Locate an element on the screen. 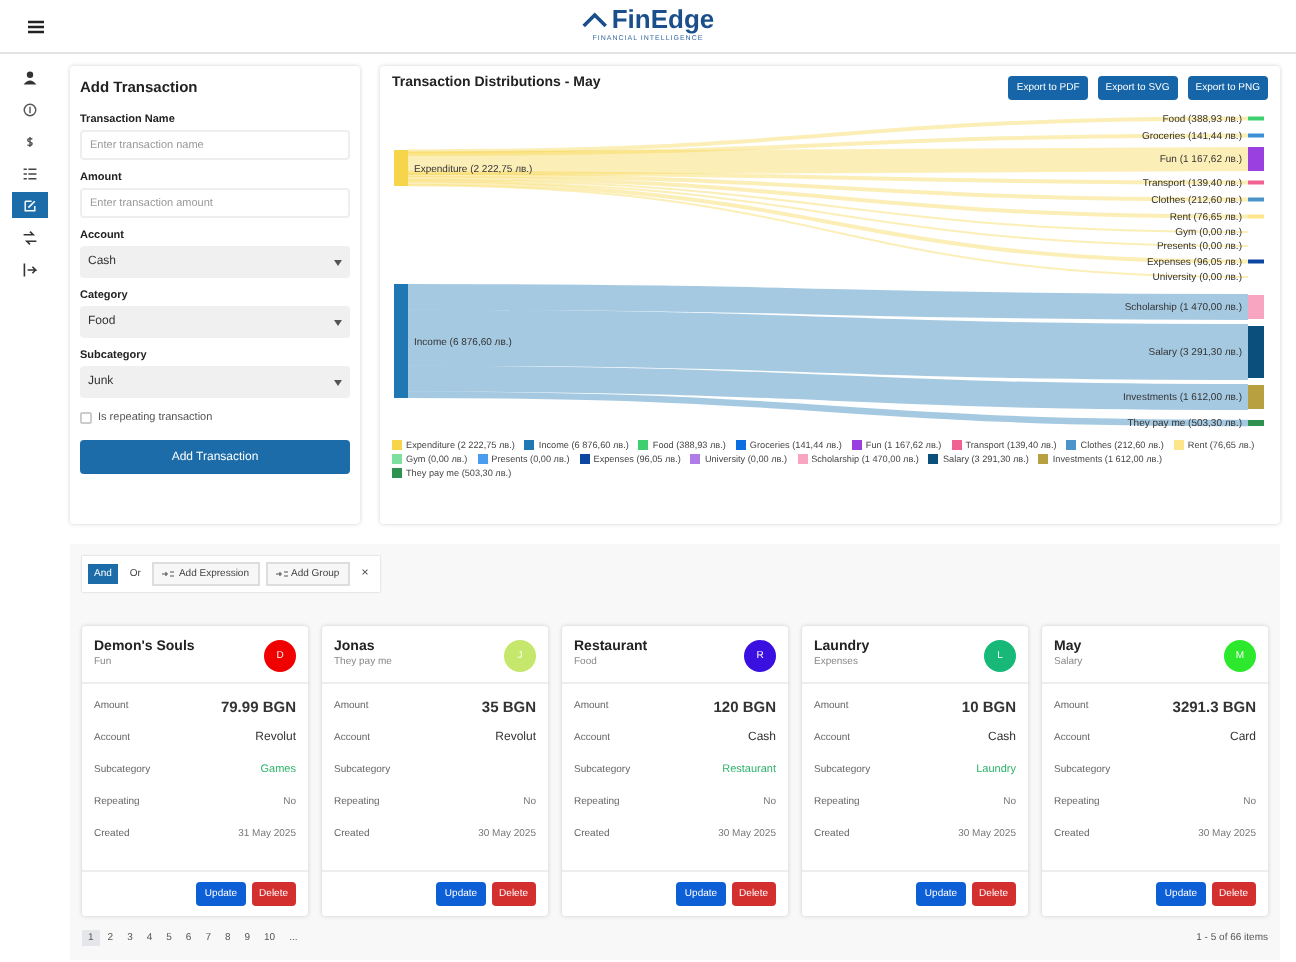 This screenshot has height=962, width=1296. dollar-icon is located at coordinates (30, 141).